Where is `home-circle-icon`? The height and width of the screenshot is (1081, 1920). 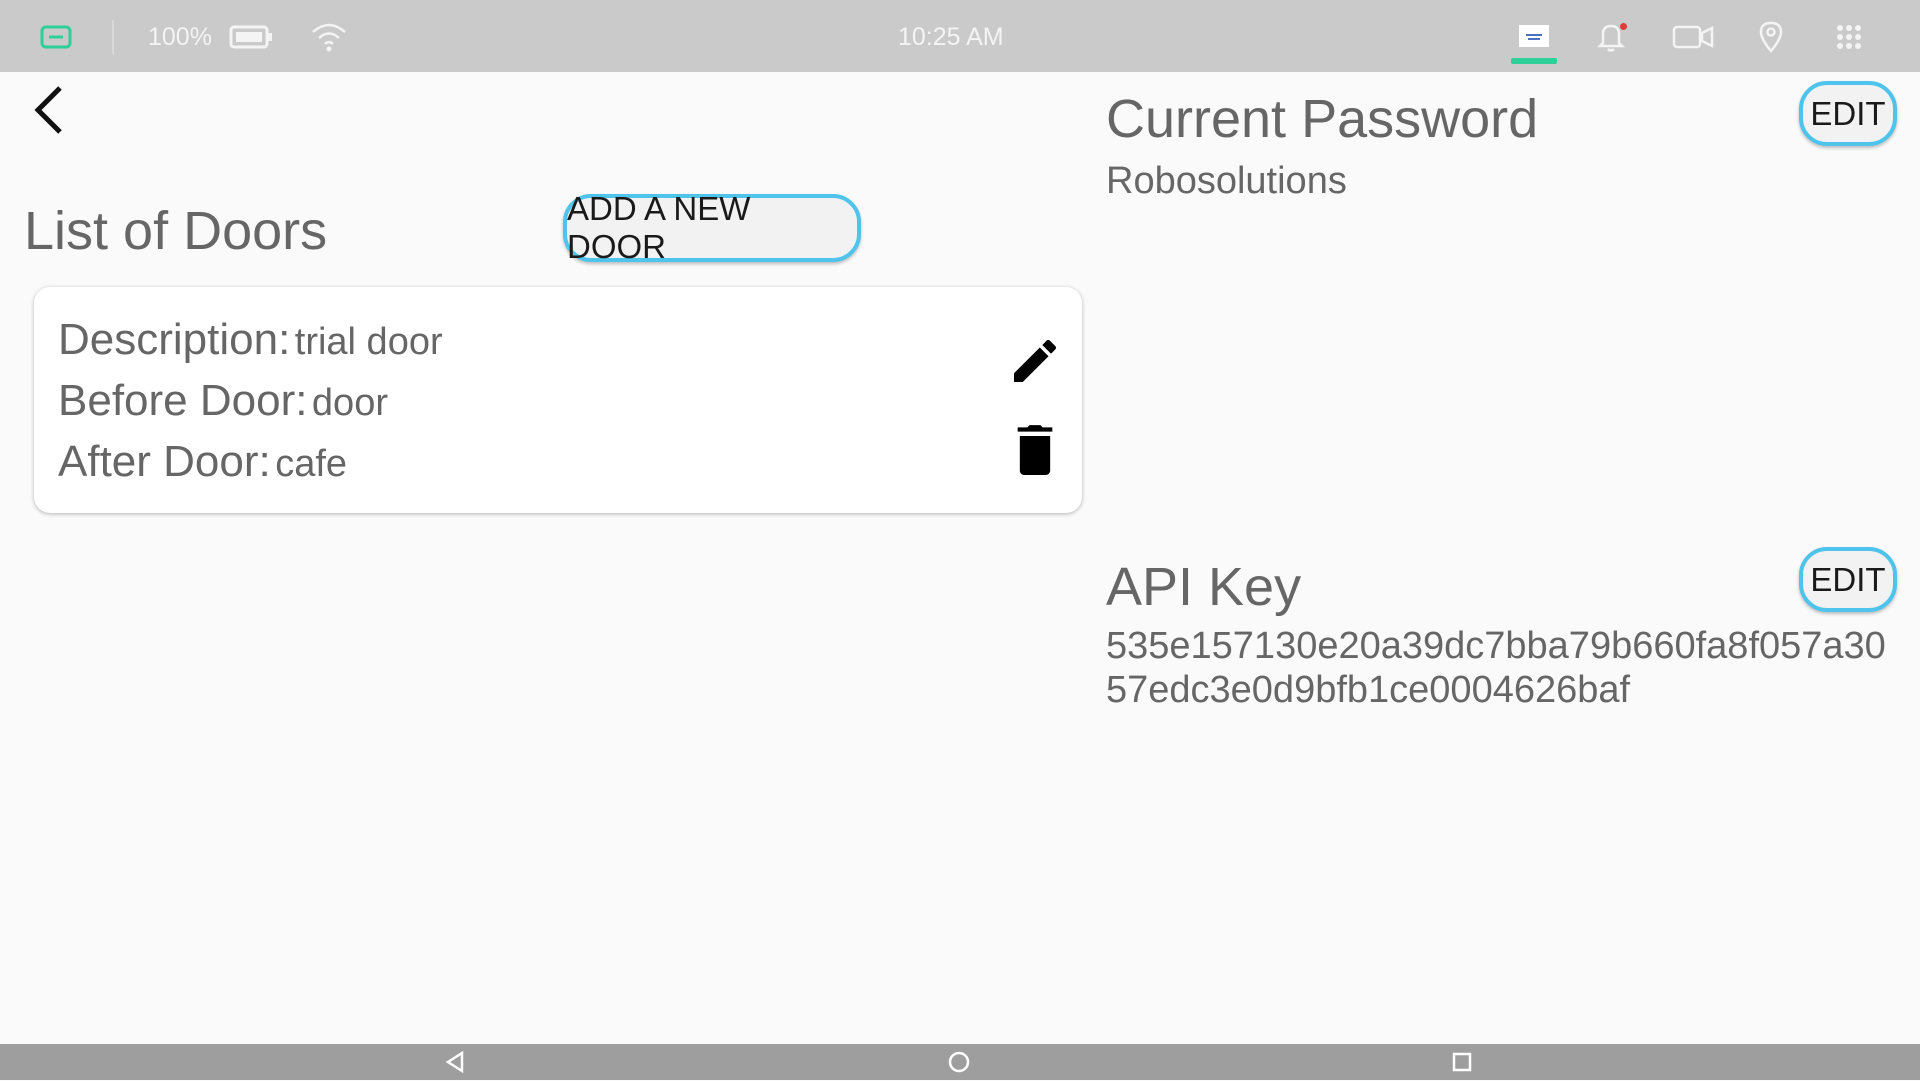 home-circle-icon is located at coordinates (959, 1062).